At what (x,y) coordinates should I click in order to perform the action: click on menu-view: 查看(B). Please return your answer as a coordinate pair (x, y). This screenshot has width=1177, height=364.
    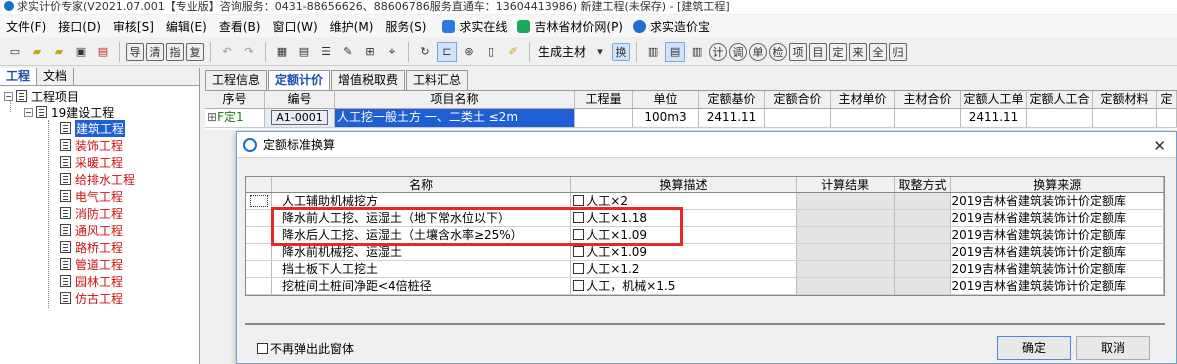
    Looking at the image, I should click on (240, 26).